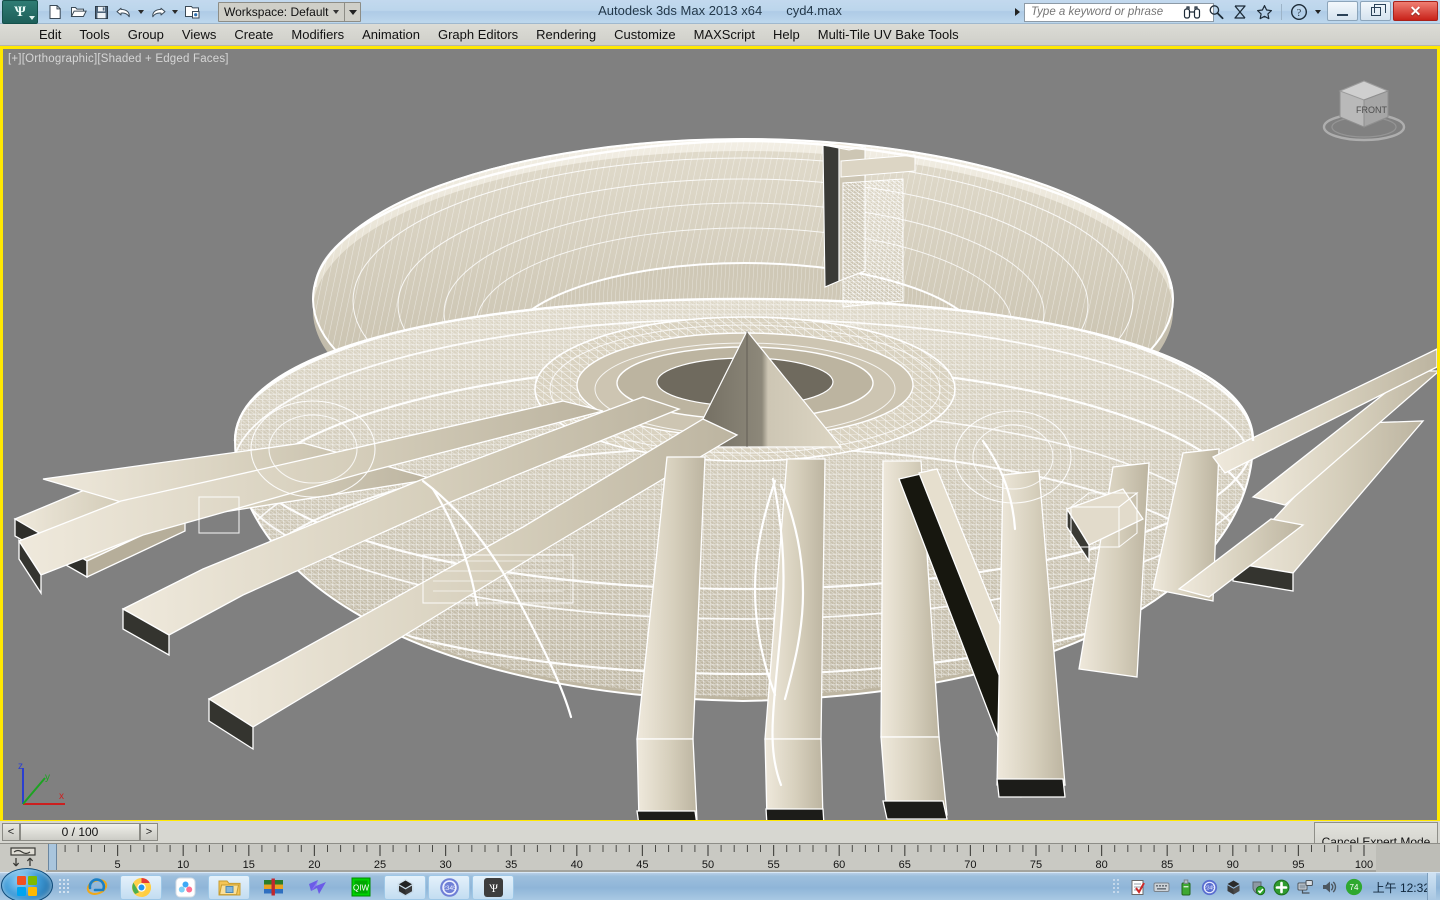 This screenshot has width=1440, height=900. What do you see at coordinates (149, 832) in the screenshot?
I see `next-frame-button: >` at bounding box center [149, 832].